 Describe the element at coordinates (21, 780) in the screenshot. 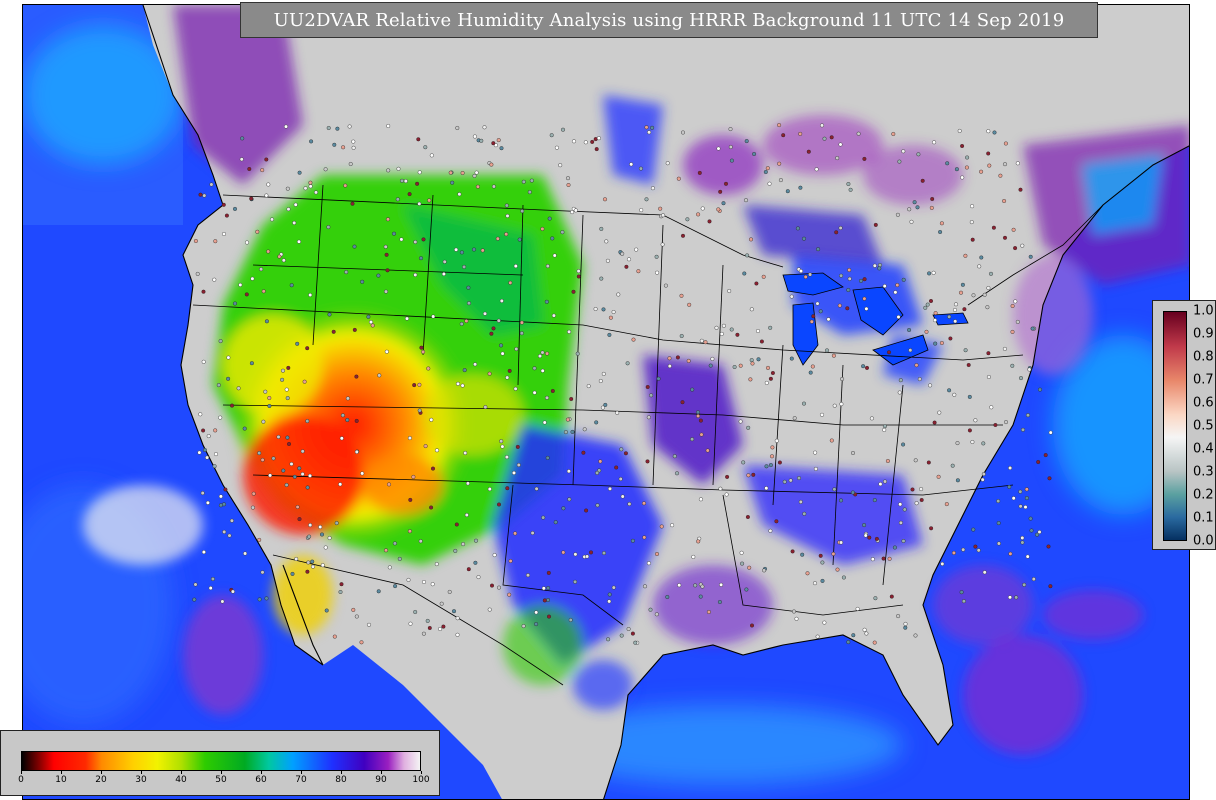

I see `rh-tick-label: 0` at that location.